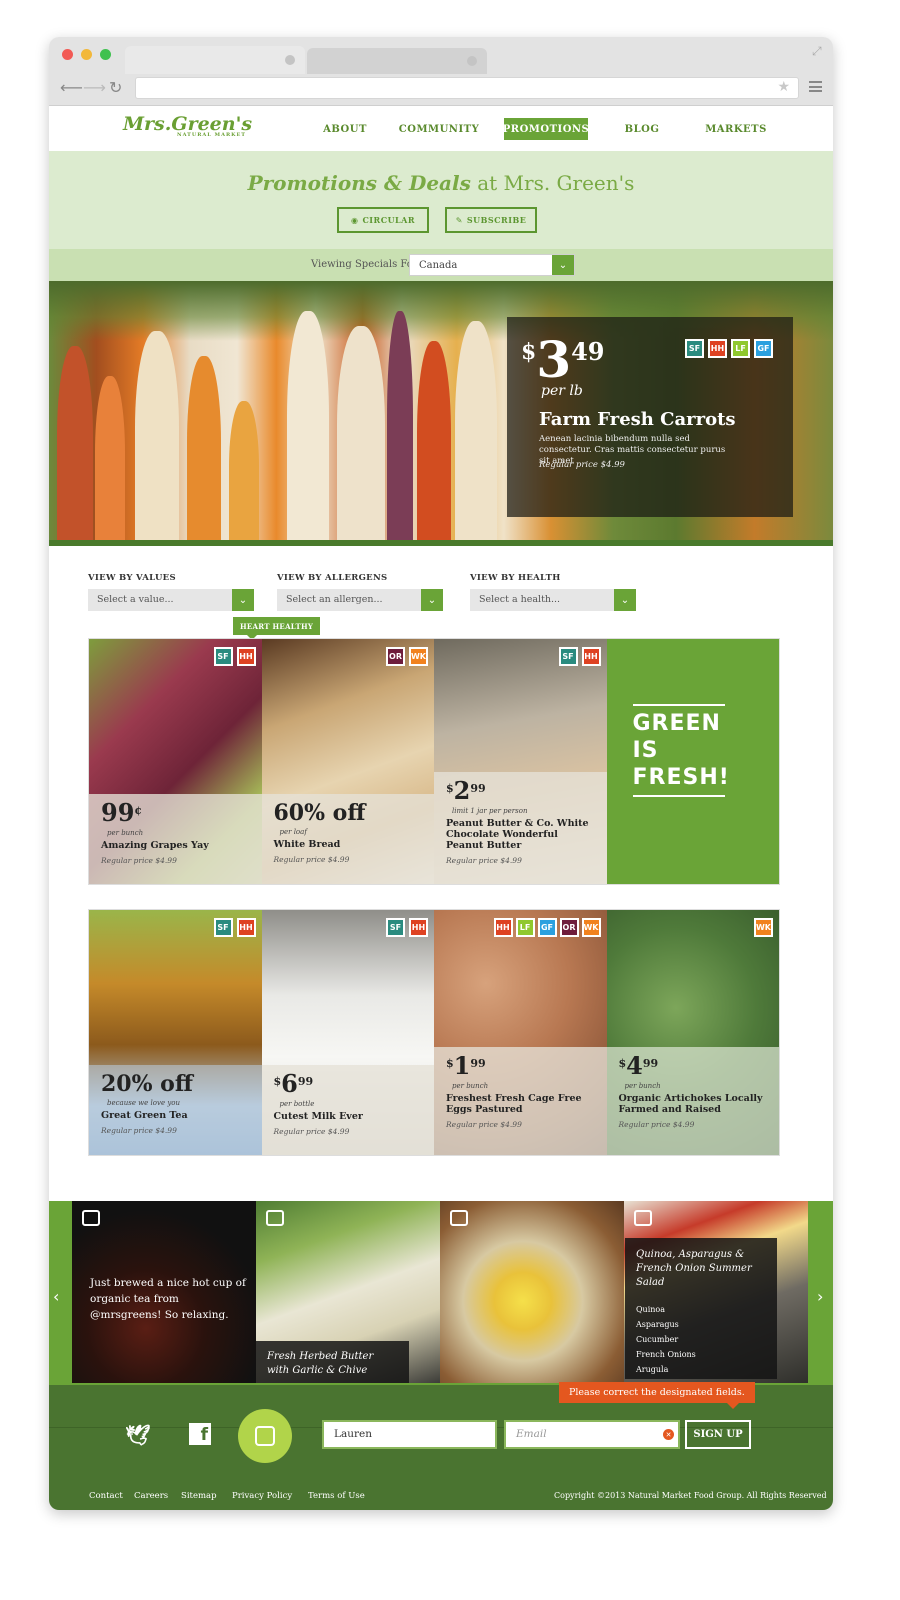 The image size is (900, 1600). What do you see at coordinates (262, 1496) in the screenshot?
I see `footer-link-privacy: Privacy Policy` at bounding box center [262, 1496].